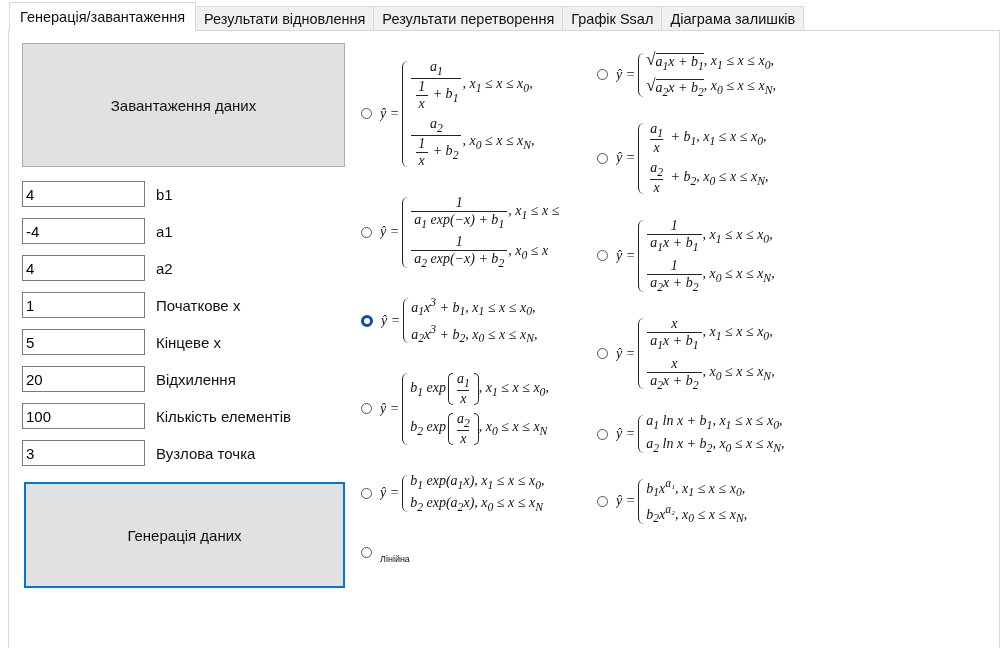 Image resolution: width=1006 pixels, height=648 pixels. I want to click on input-field: 3, so click(83, 453).